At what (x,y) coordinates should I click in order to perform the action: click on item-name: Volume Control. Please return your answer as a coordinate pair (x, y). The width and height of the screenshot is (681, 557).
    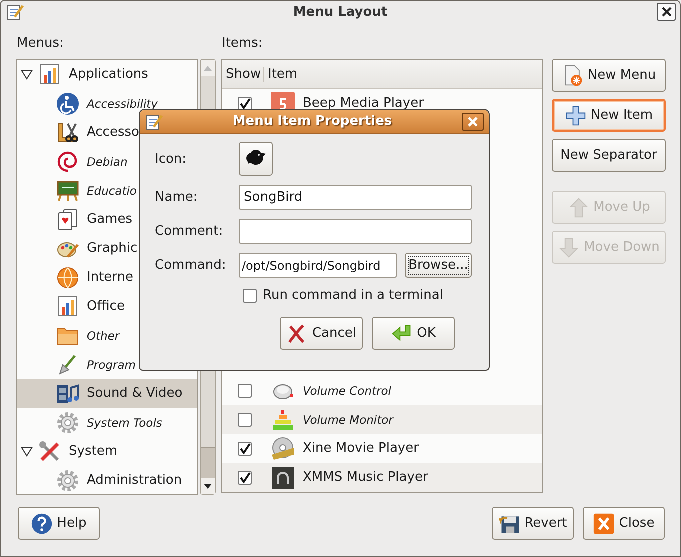
    Looking at the image, I should click on (347, 391).